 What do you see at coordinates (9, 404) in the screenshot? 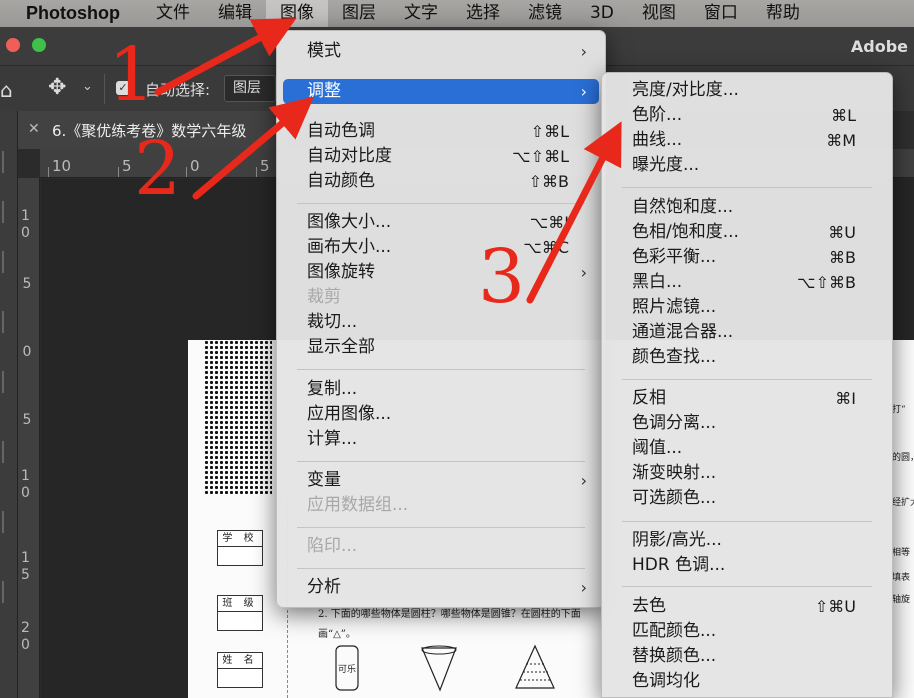
I see `tools-panel` at bounding box center [9, 404].